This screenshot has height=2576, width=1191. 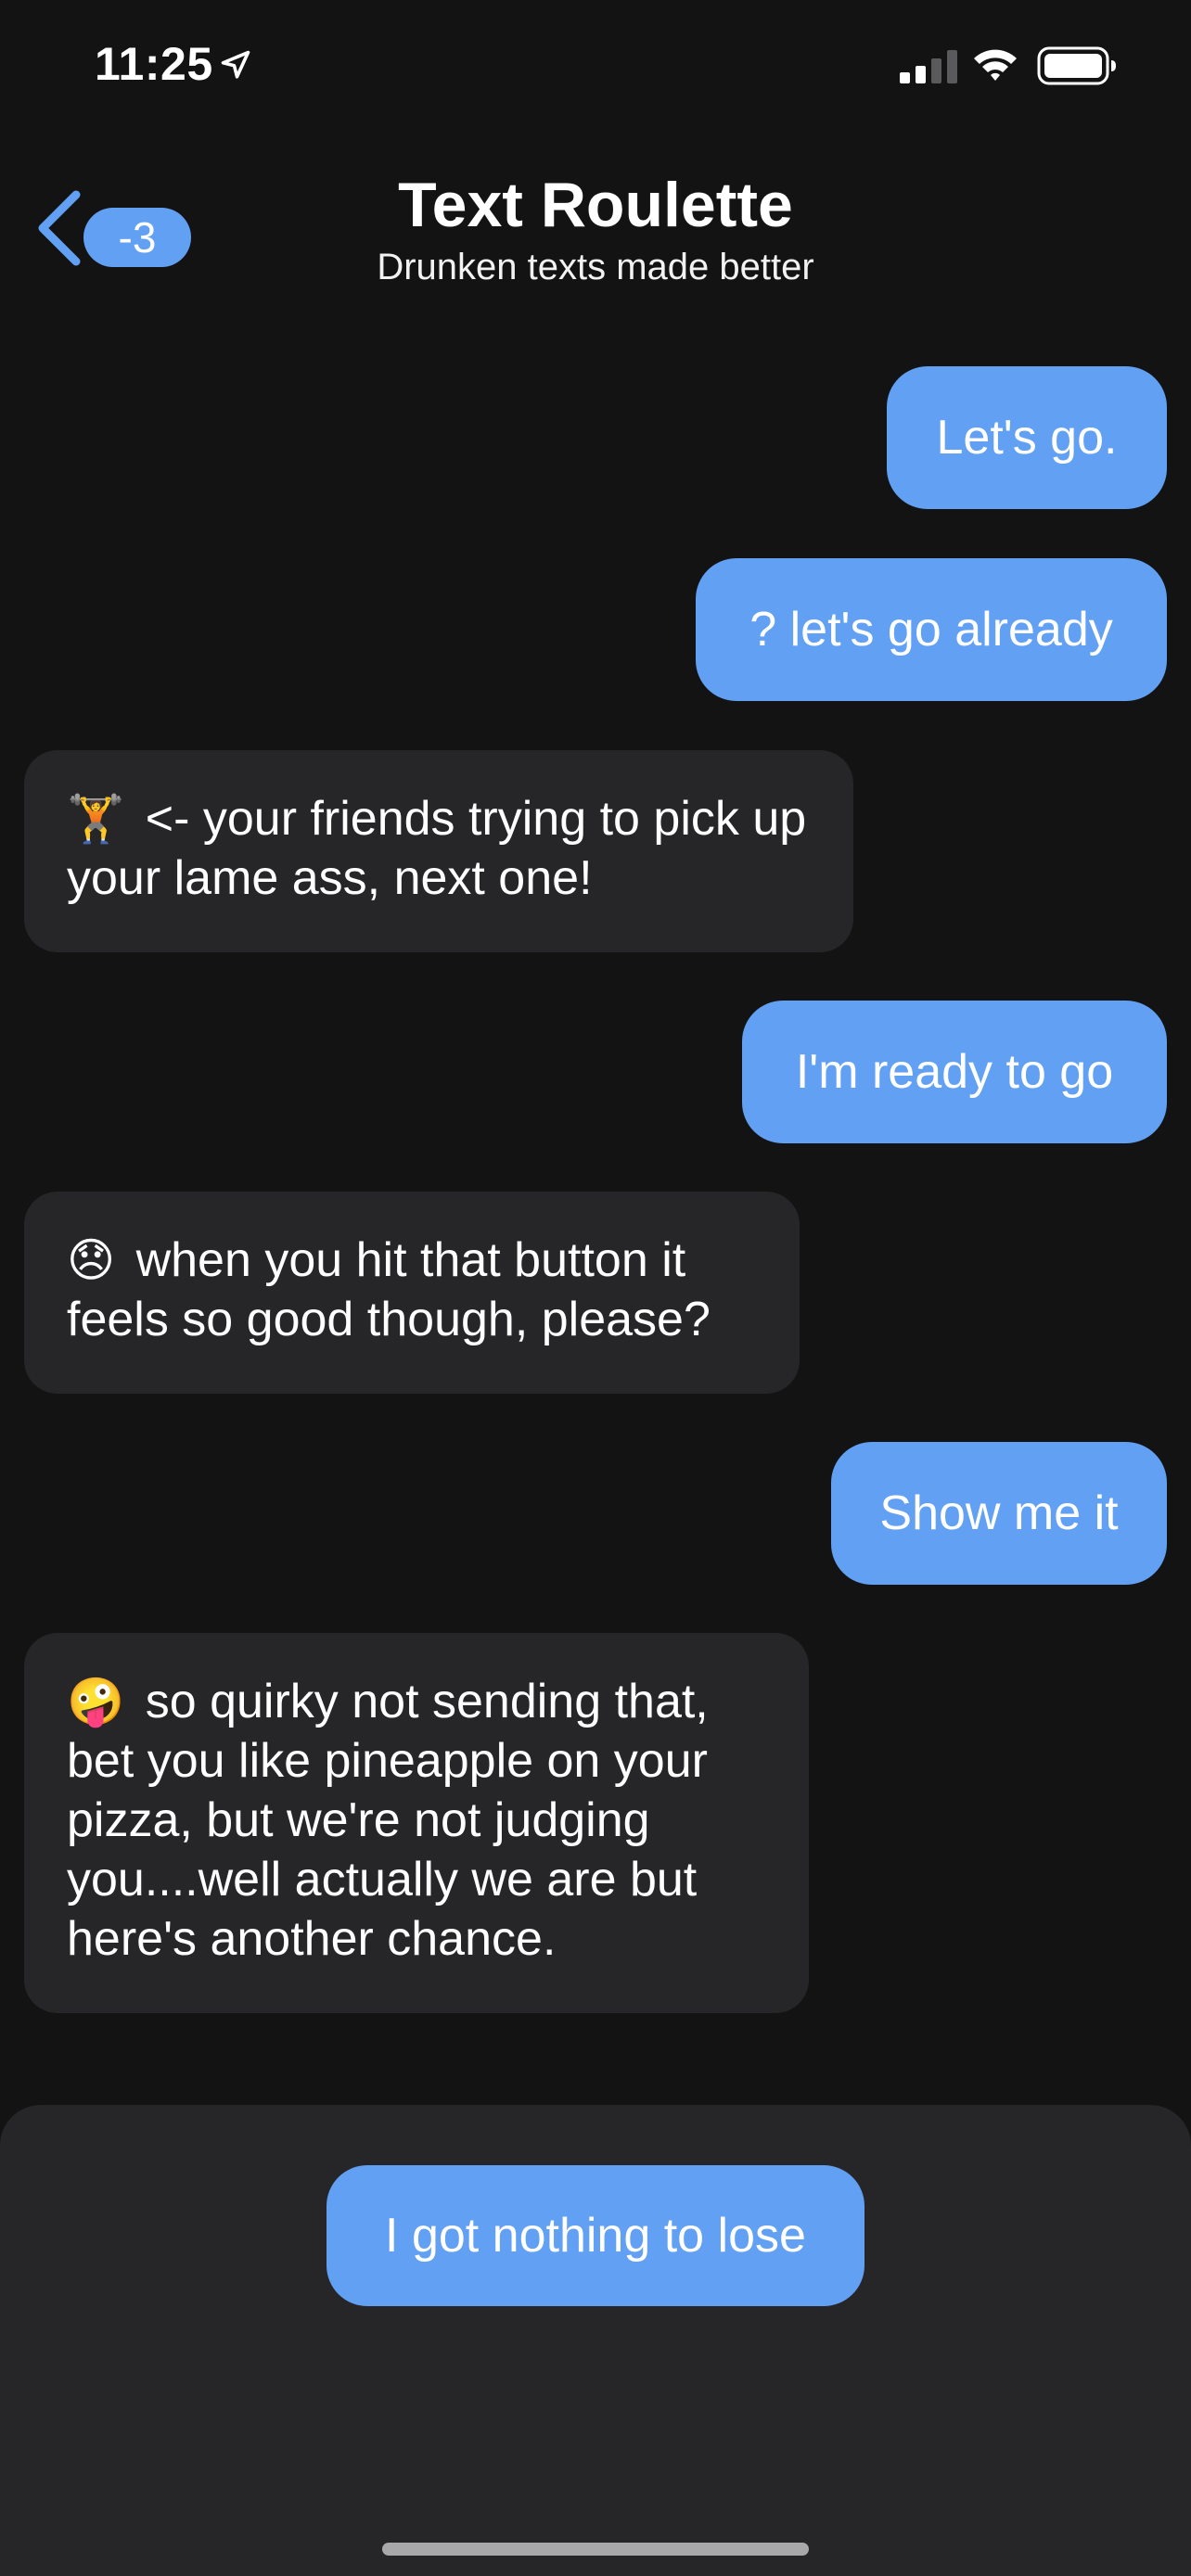 I want to click on message-text: Let's go., so click(x=1027, y=438).